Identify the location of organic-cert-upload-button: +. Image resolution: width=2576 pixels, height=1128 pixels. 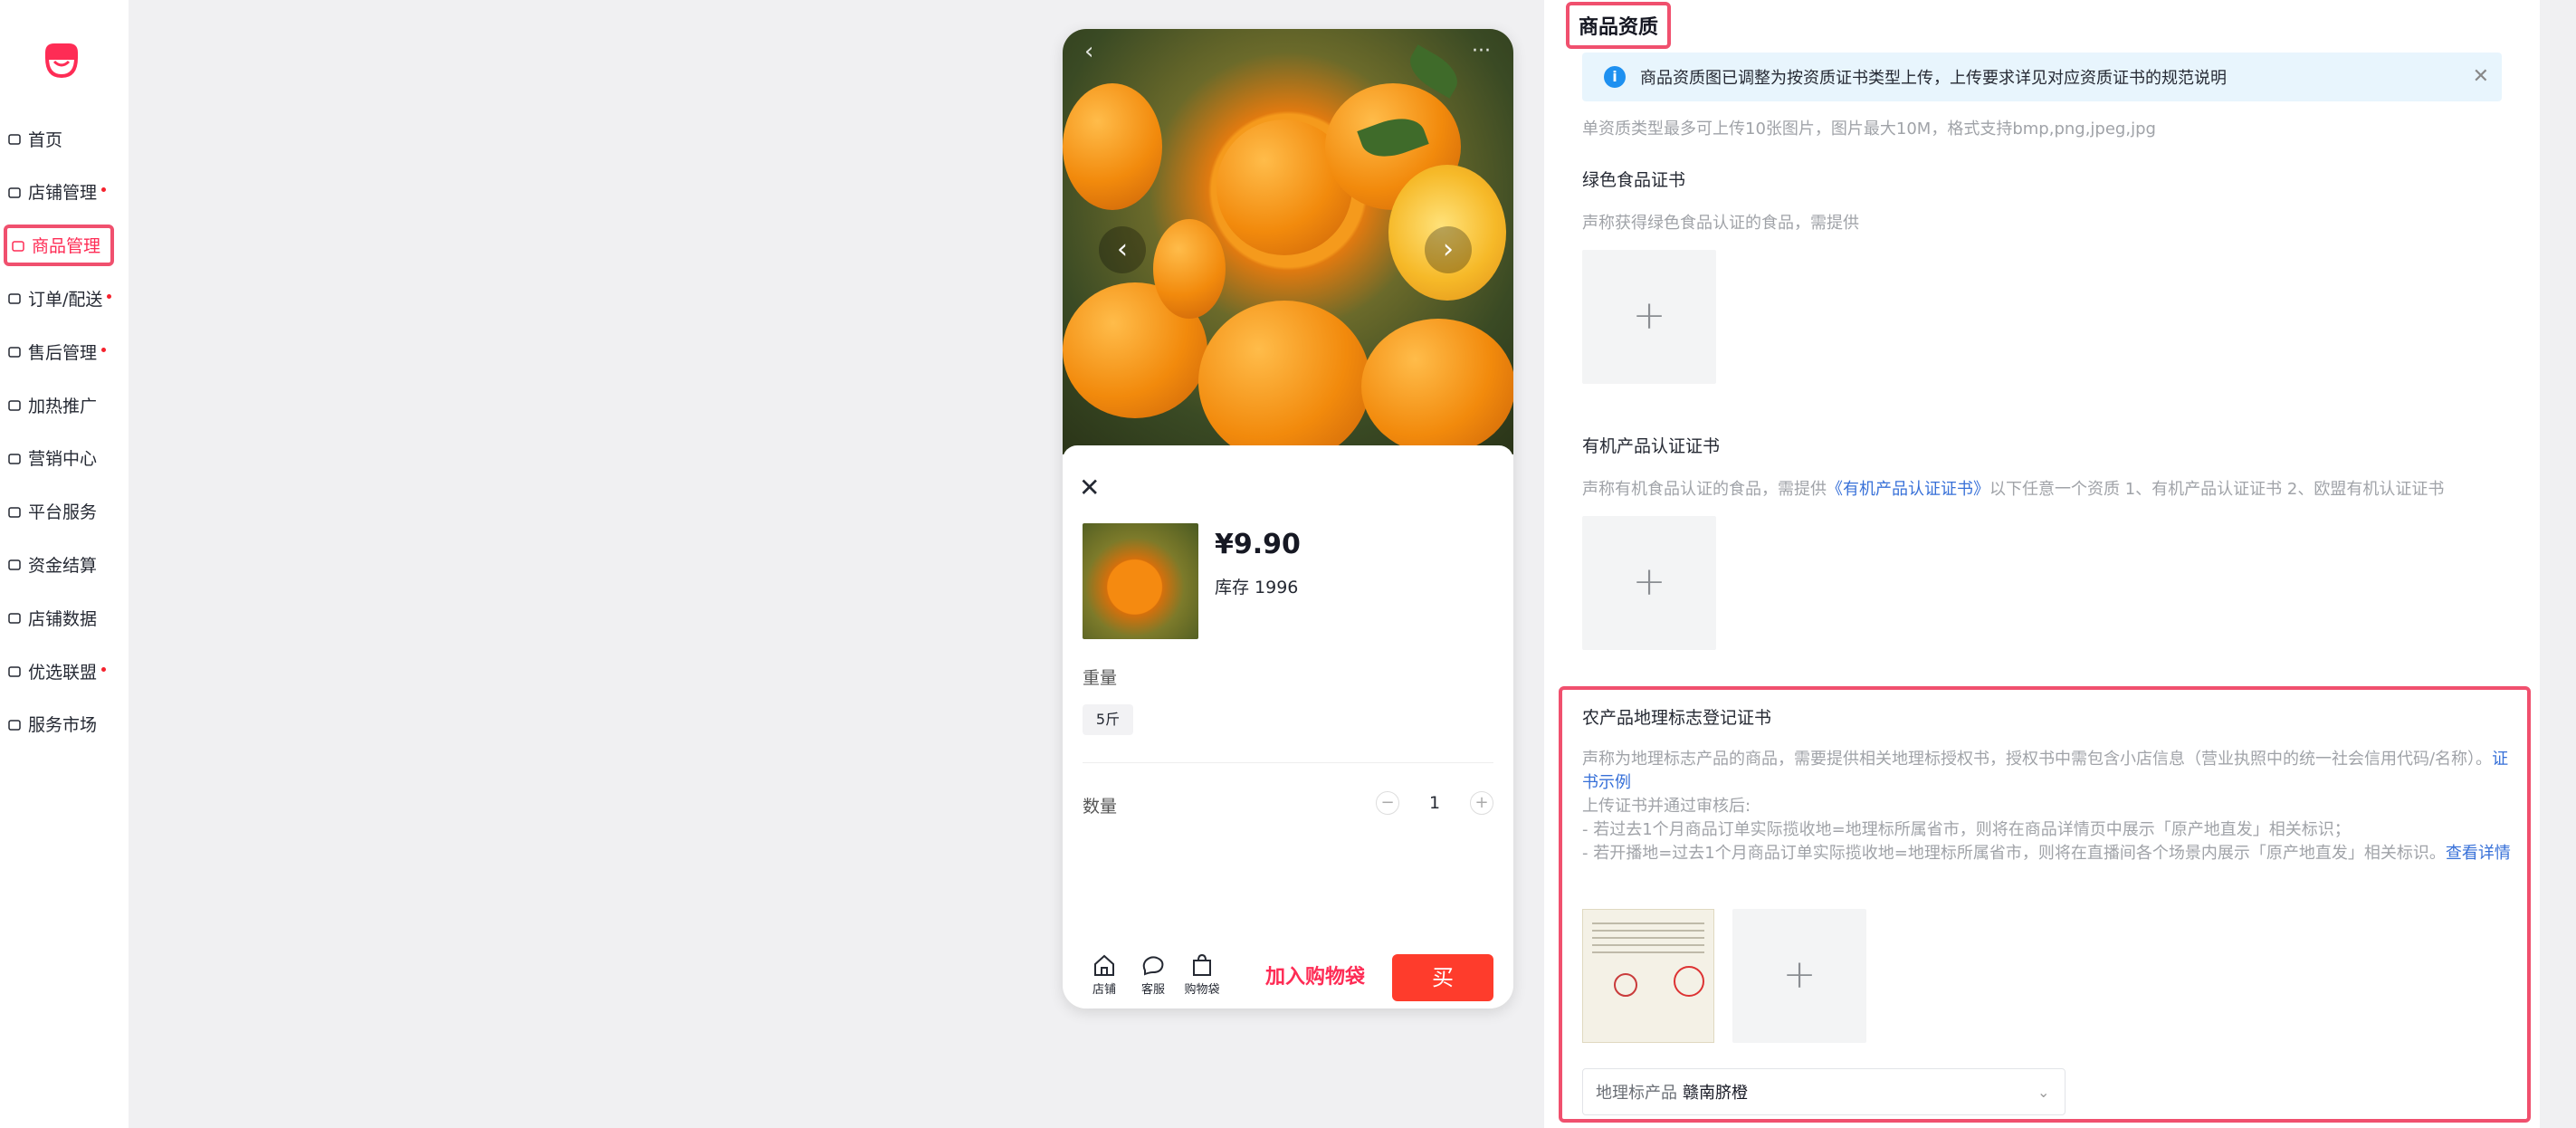
(1649, 583).